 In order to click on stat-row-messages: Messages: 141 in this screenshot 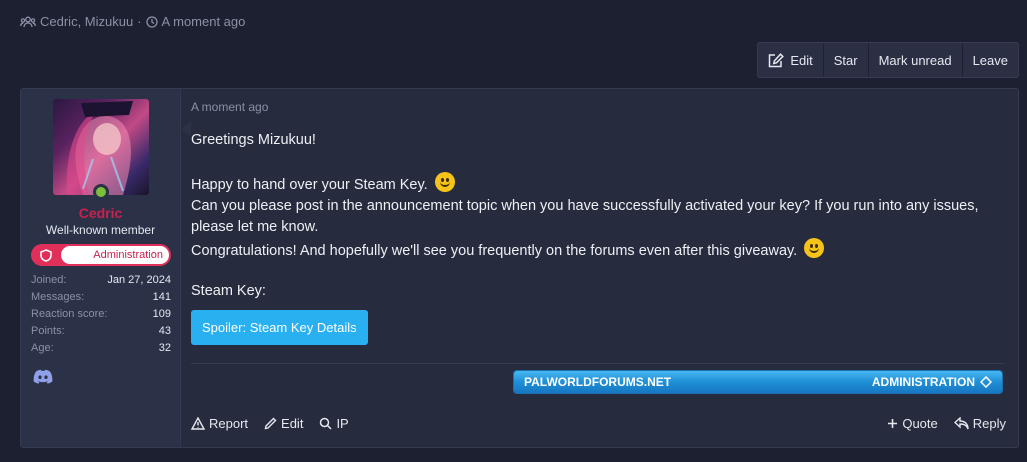, I will do `click(101, 299)`.